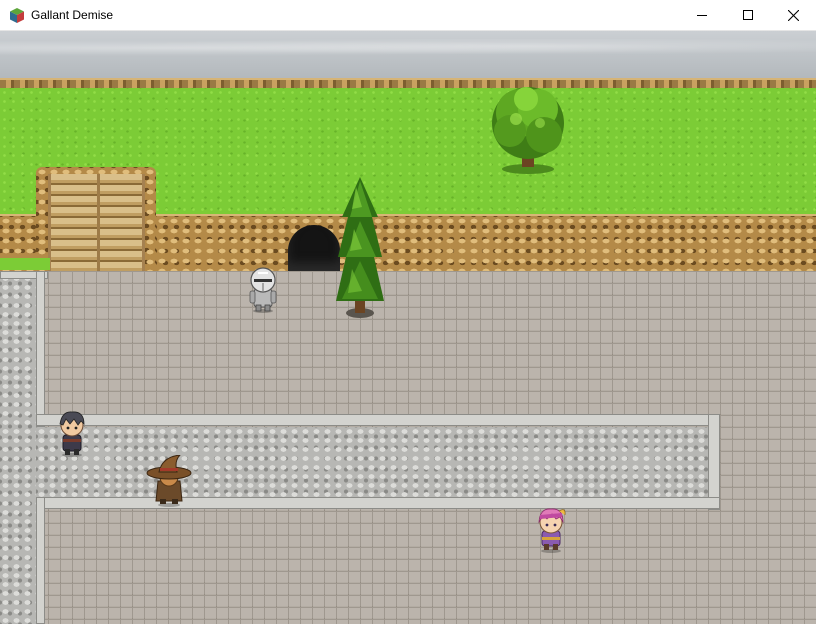 The width and height of the screenshot is (816, 624). I want to click on cobblestone-path, so click(372, 462).